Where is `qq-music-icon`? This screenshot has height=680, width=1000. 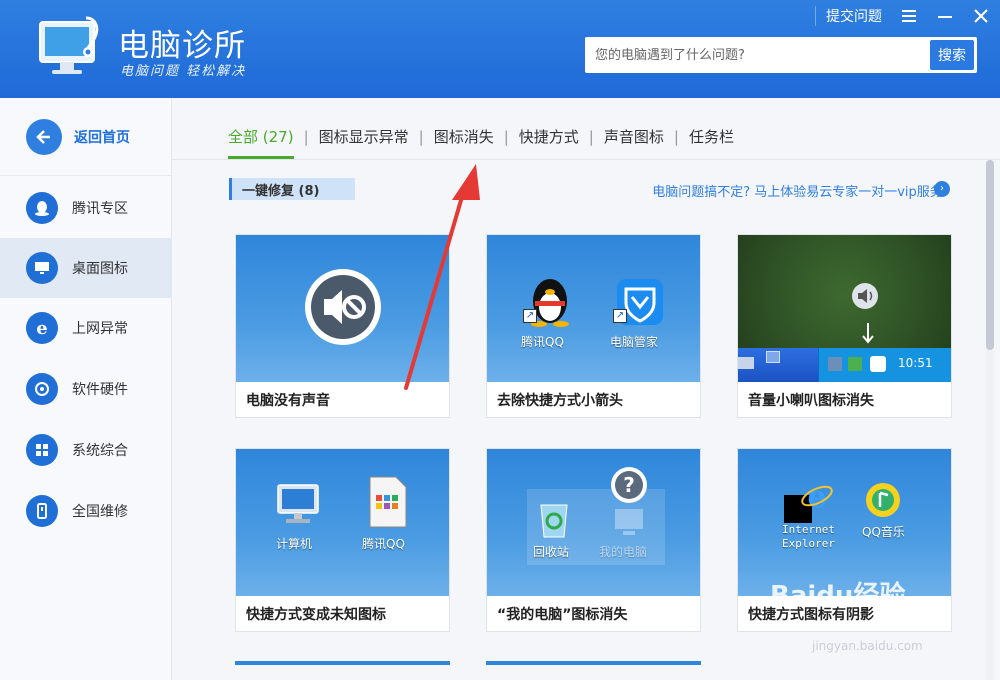
qq-music-icon is located at coordinates (883, 500).